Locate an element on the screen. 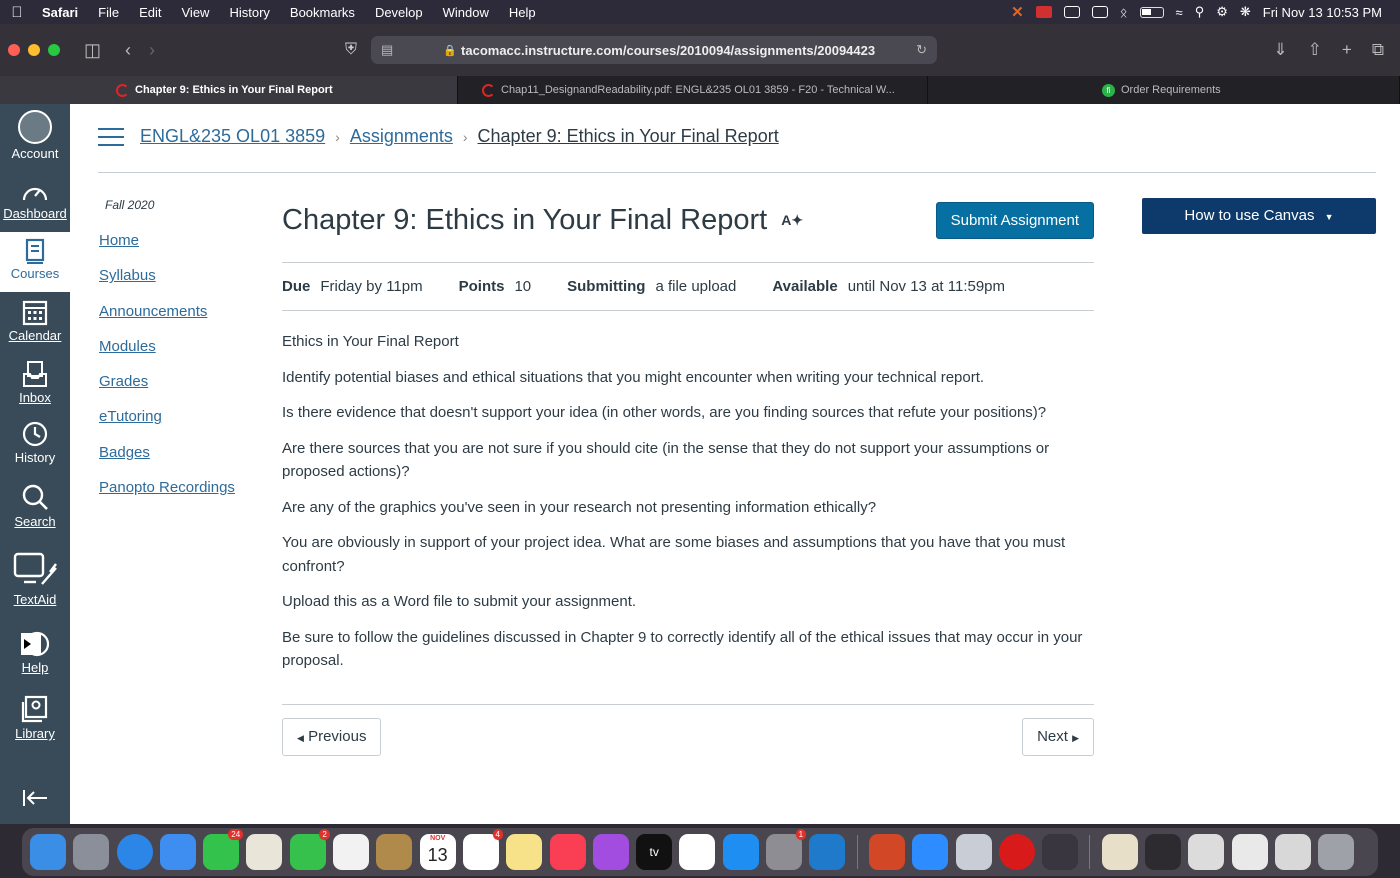  spotlight-icon: ⚲ is located at coordinates (1200, 12).